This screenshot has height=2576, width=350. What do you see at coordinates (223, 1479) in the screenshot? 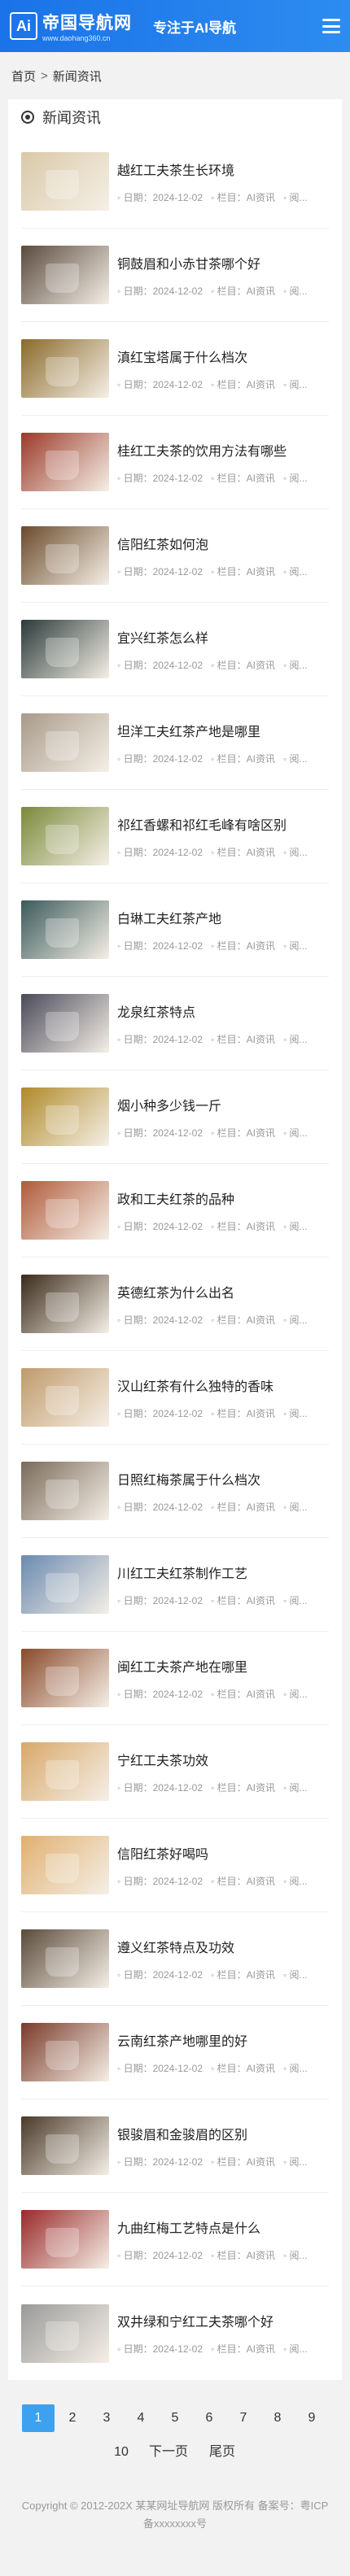
I see `article-title: 日照红梅茶属于什么档次` at bounding box center [223, 1479].